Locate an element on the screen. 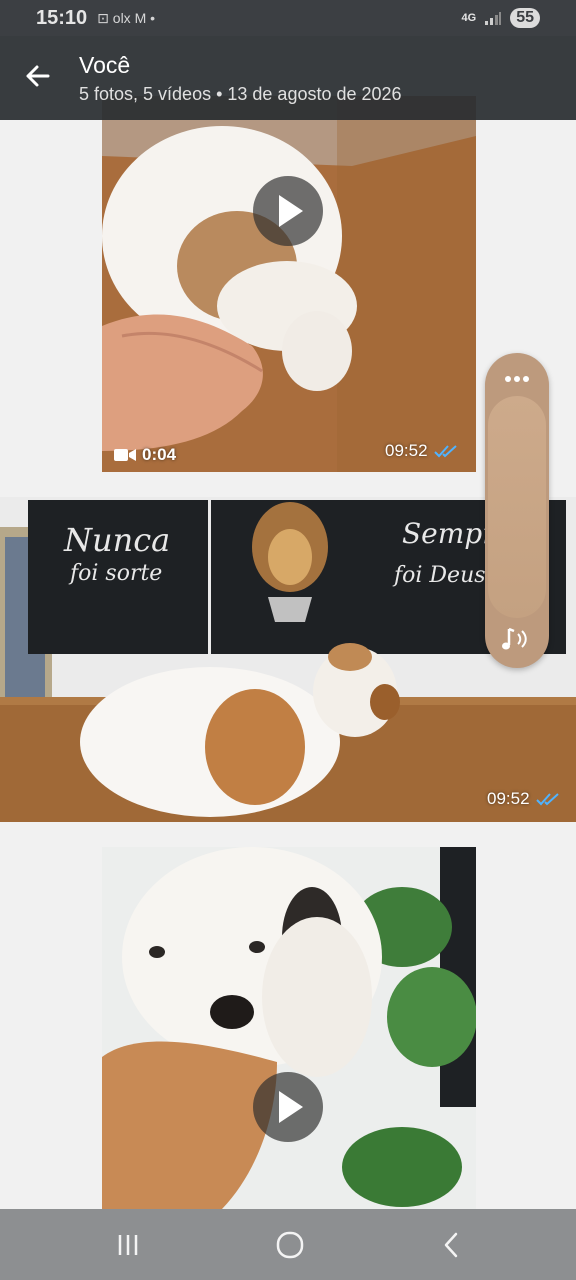 Image resolution: width=576 pixels, height=1280 pixels. timestamp-2: 09:52 is located at coordinates (524, 799).